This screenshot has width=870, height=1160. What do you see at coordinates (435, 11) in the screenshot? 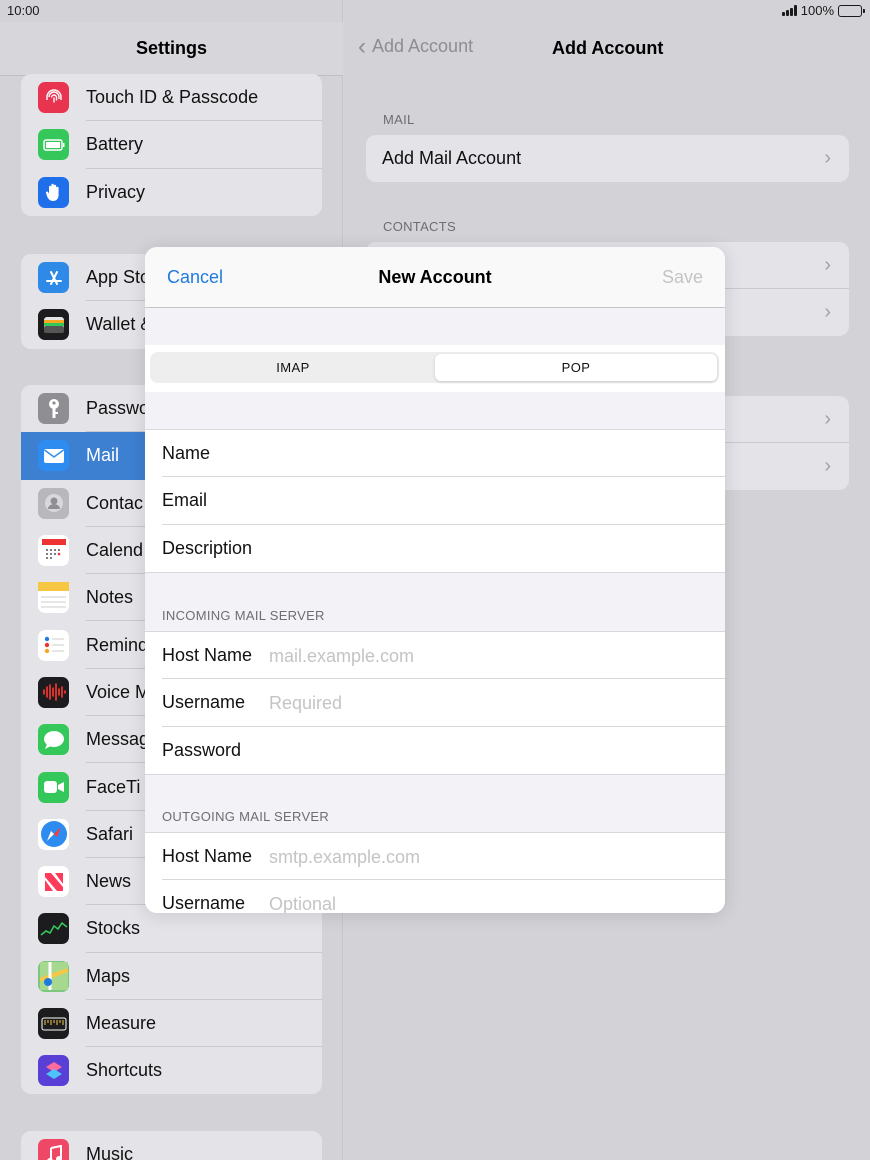
I see `status-bar: 10:00 100%` at bounding box center [435, 11].